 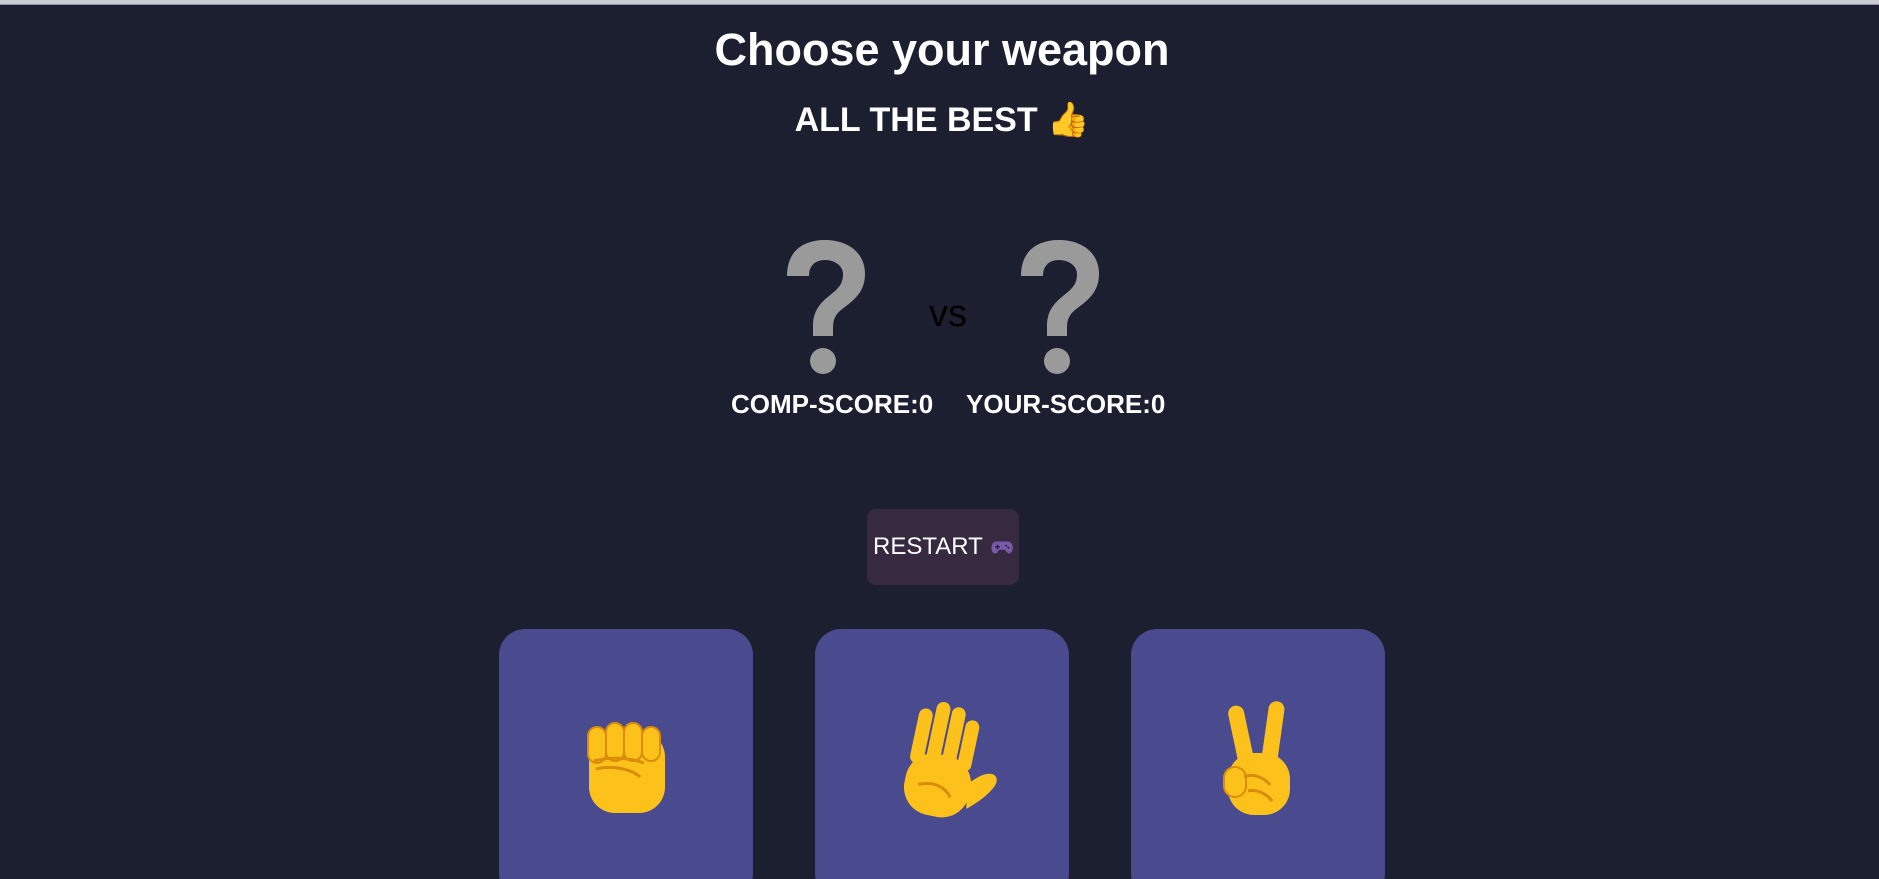 What do you see at coordinates (1066, 404) in the screenshot?
I see `user-score: YOUR-SCORE:0` at bounding box center [1066, 404].